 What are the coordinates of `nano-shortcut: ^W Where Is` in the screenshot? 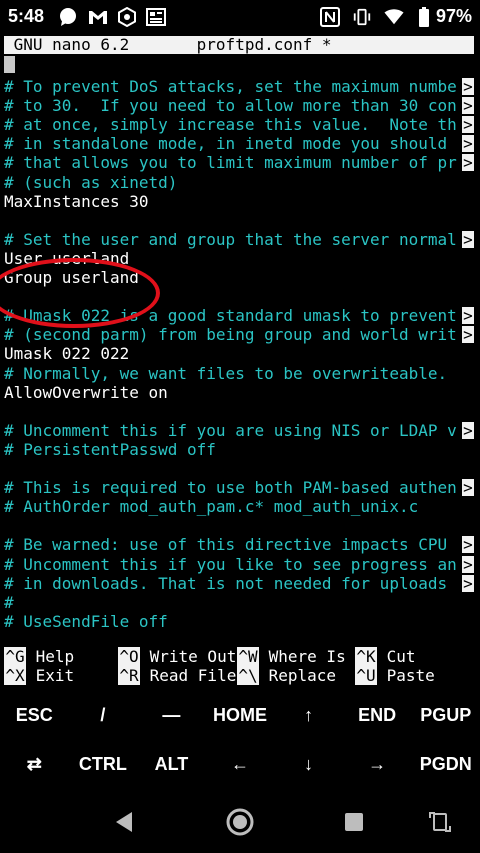 It's located at (291, 656).